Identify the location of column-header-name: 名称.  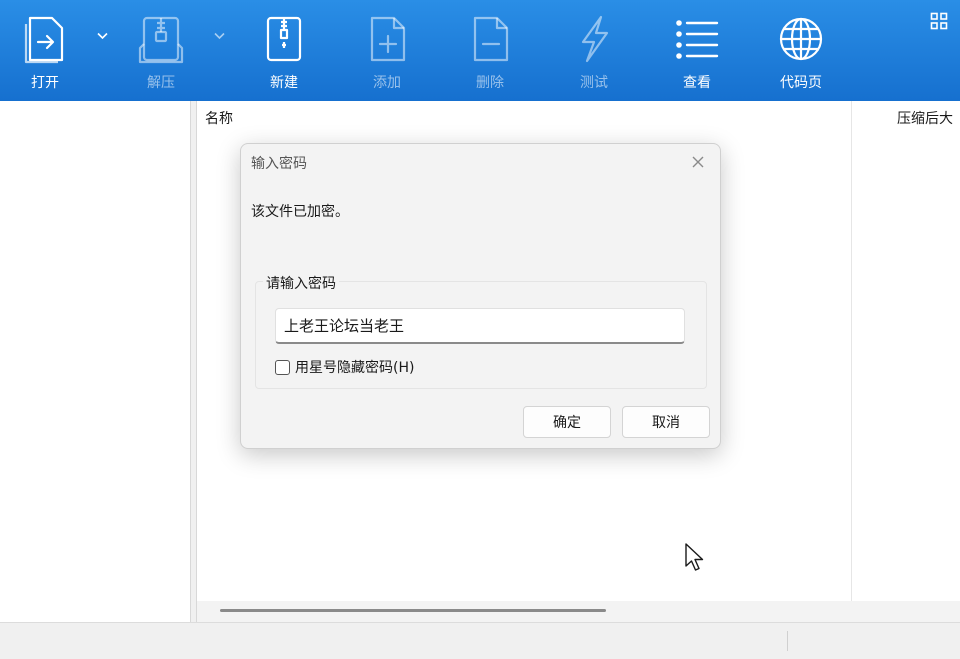
(219, 118).